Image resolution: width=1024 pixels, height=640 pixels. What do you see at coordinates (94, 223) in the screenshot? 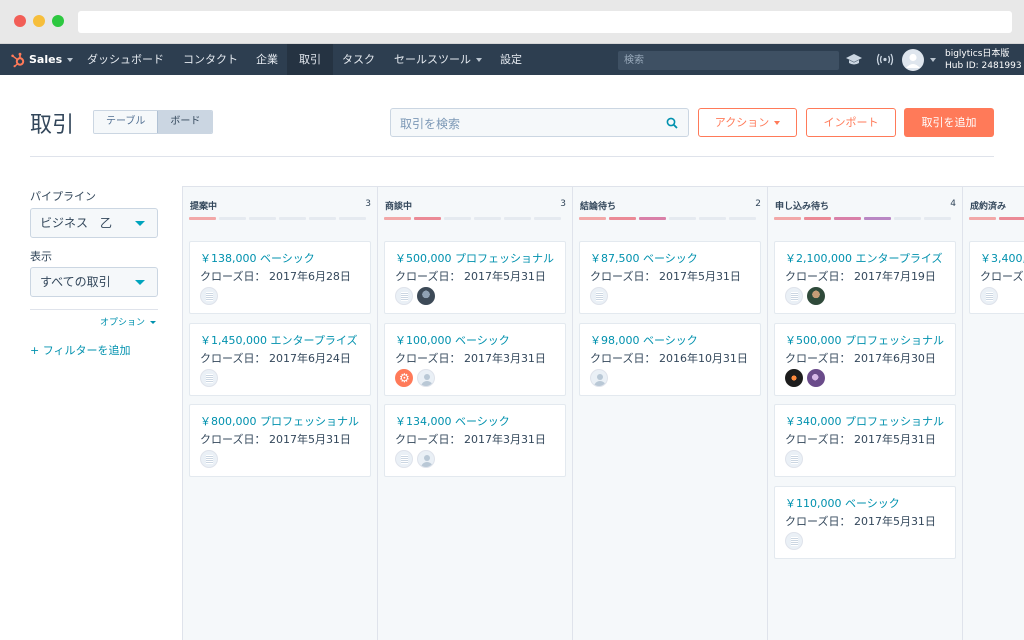
I see `pipeline-select: ビジネス 乙` at bounding box center [94, 223].